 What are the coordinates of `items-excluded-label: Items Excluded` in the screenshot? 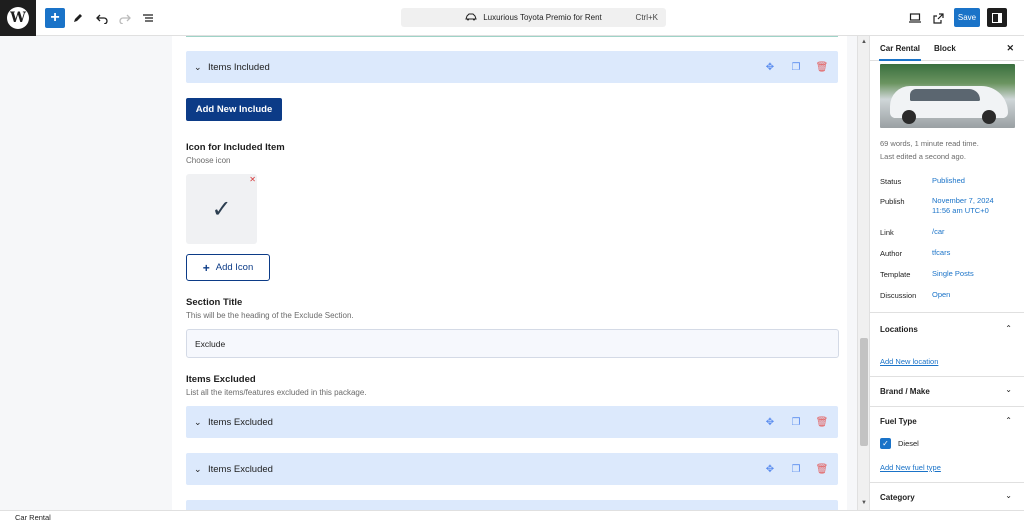 It's located at (221, 379).